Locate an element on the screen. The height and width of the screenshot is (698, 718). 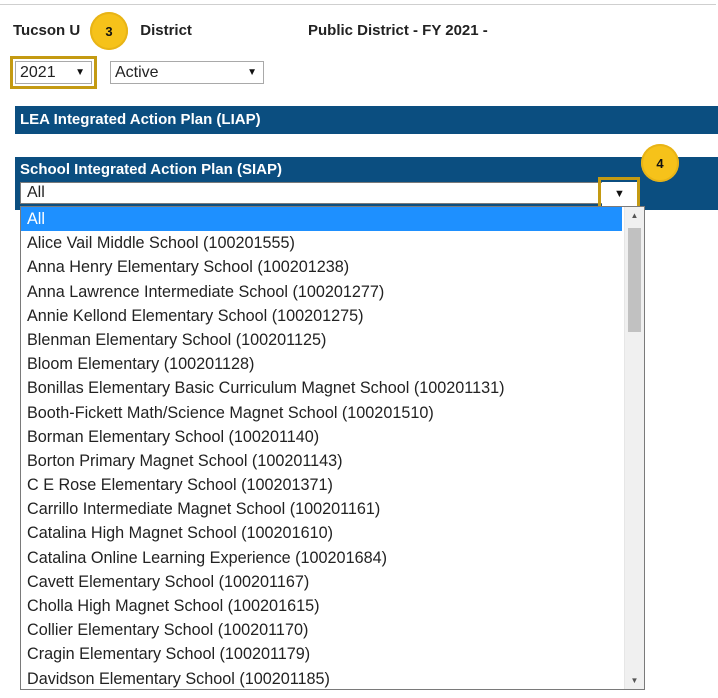
scroll-up-arrow-icon: ▲ is located at coordinates (634, 215).